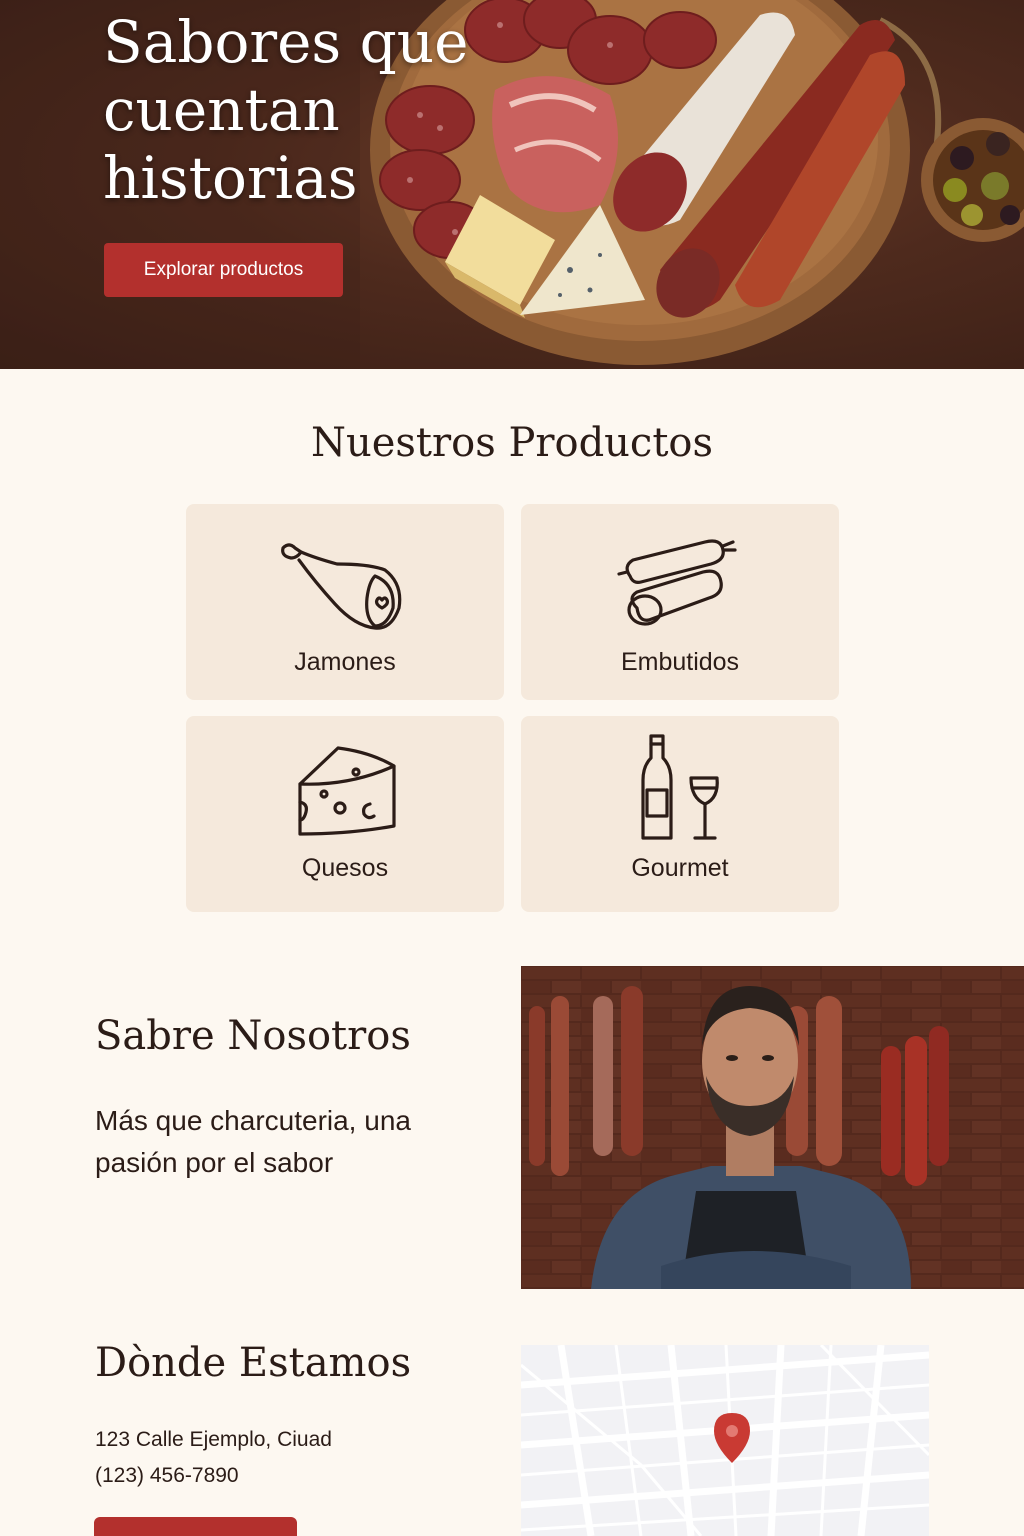  Describe the element at coordinates (345, 662) in the screenshot. I see `product-label-jamones: Jamones` at that location.